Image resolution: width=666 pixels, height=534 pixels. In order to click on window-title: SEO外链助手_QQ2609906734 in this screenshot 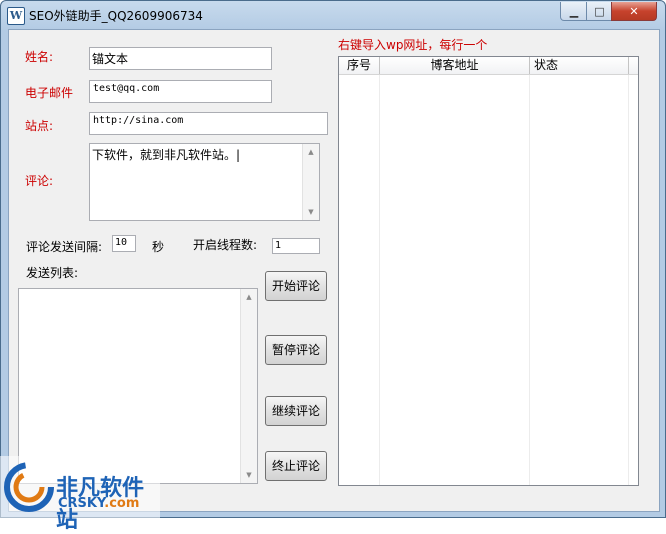, I will do `click(116, 16)`.